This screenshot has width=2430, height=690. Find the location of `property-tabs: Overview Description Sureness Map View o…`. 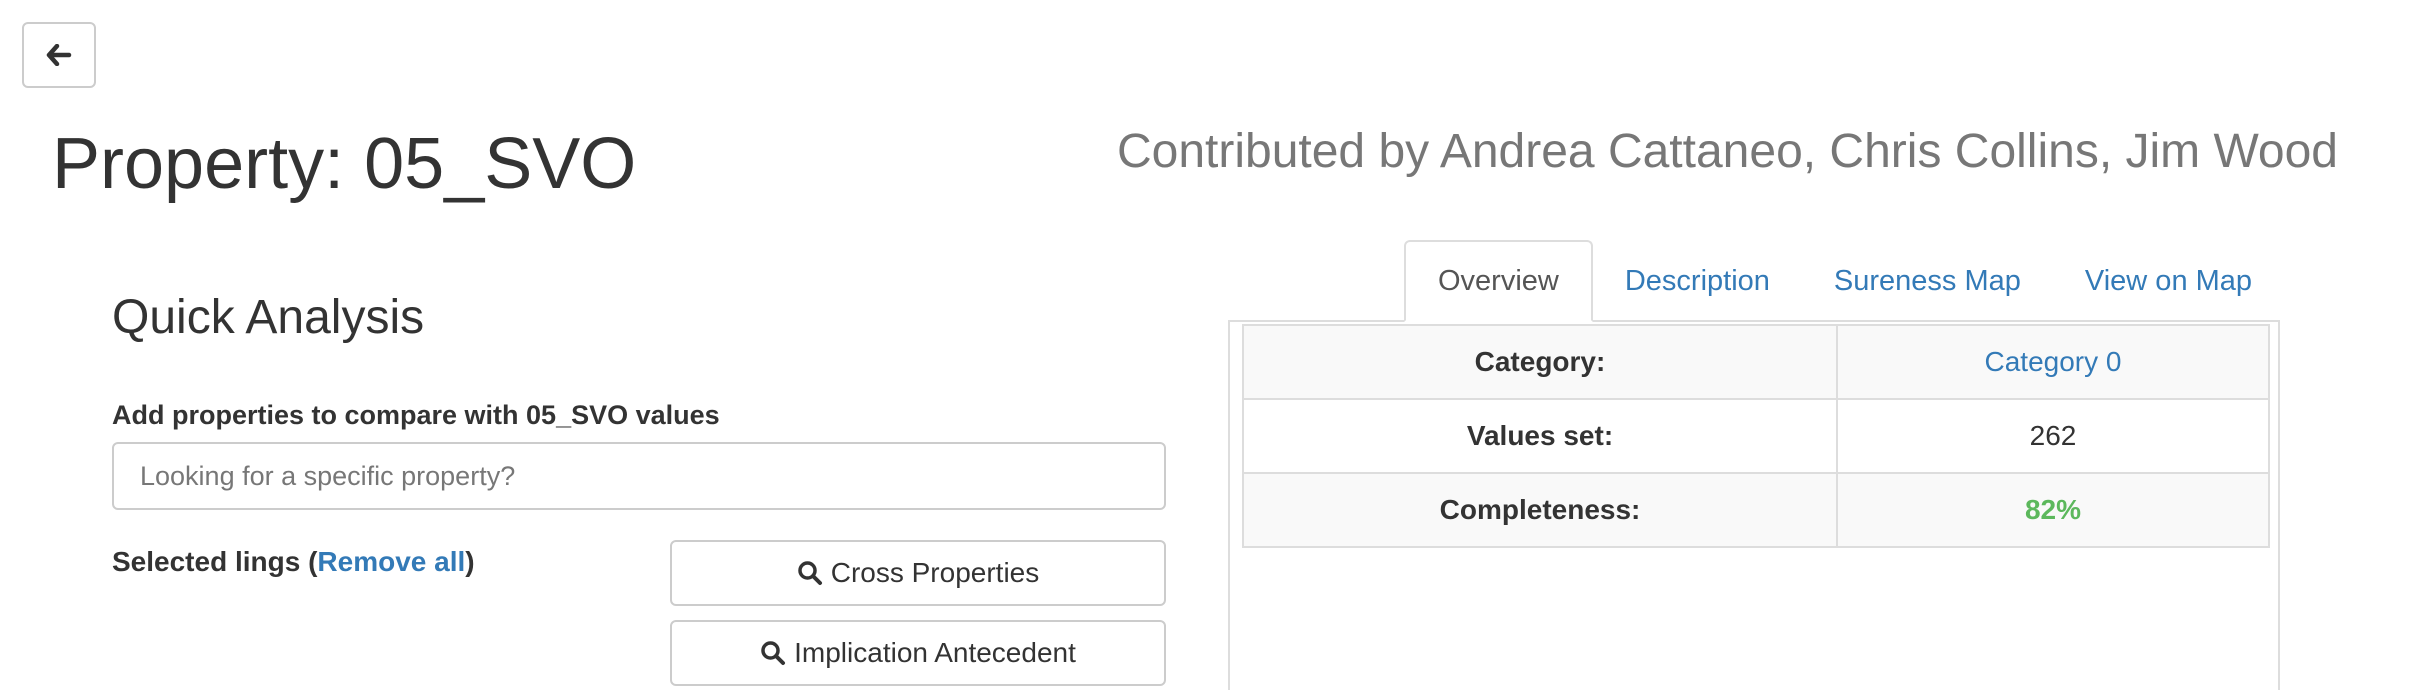

property-tabs: Overview Description Sureness Map View o… is located at coordinates (1844, 281).